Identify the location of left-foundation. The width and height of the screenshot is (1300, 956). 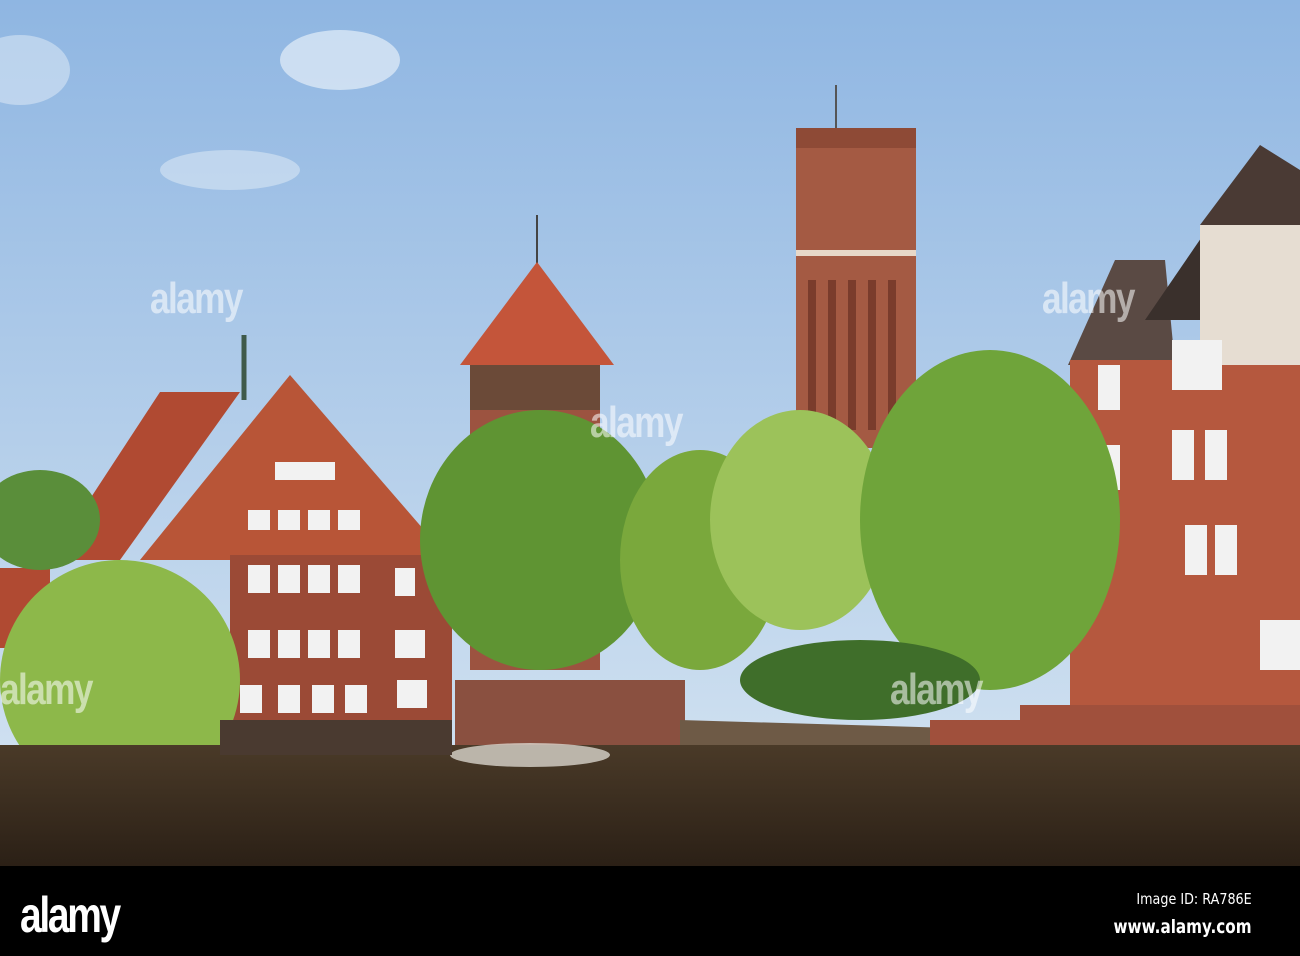
(336, 737).